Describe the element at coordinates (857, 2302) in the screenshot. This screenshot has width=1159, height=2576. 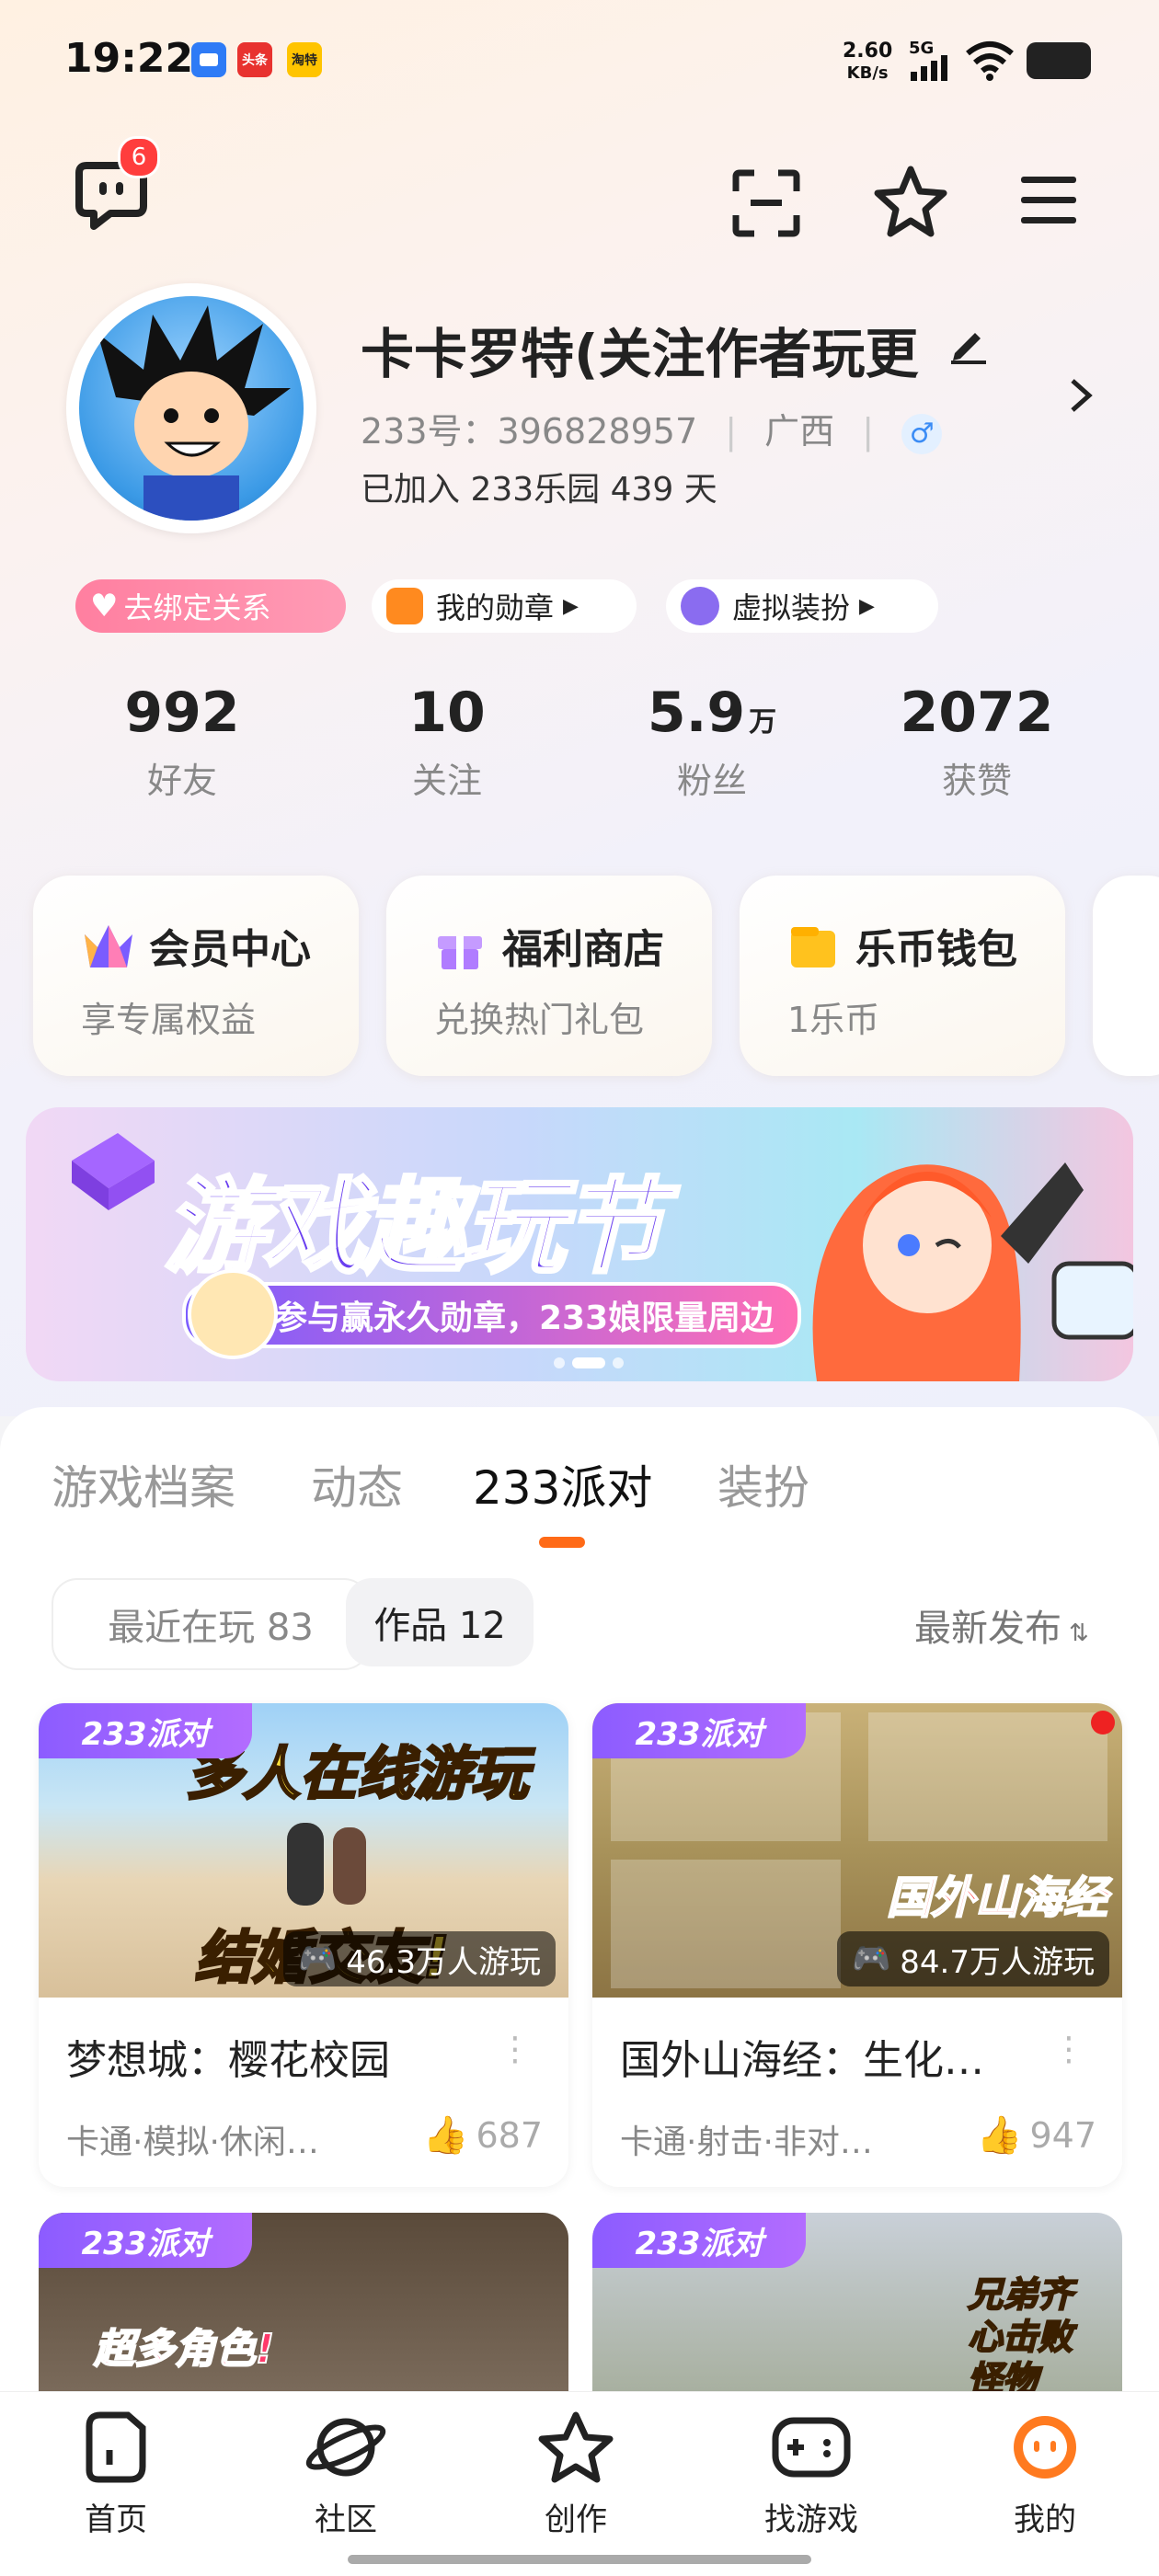
I see `game-card: 233派对 兄弟齐心击败怪物` at that location.